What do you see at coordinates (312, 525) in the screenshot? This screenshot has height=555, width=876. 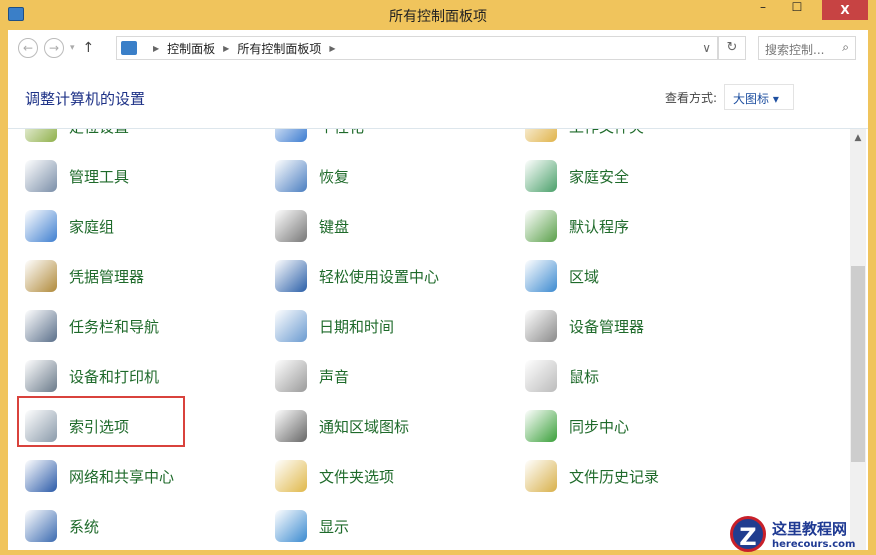 I see `control-panel-item: 显示` at bounding box center [312, 525].